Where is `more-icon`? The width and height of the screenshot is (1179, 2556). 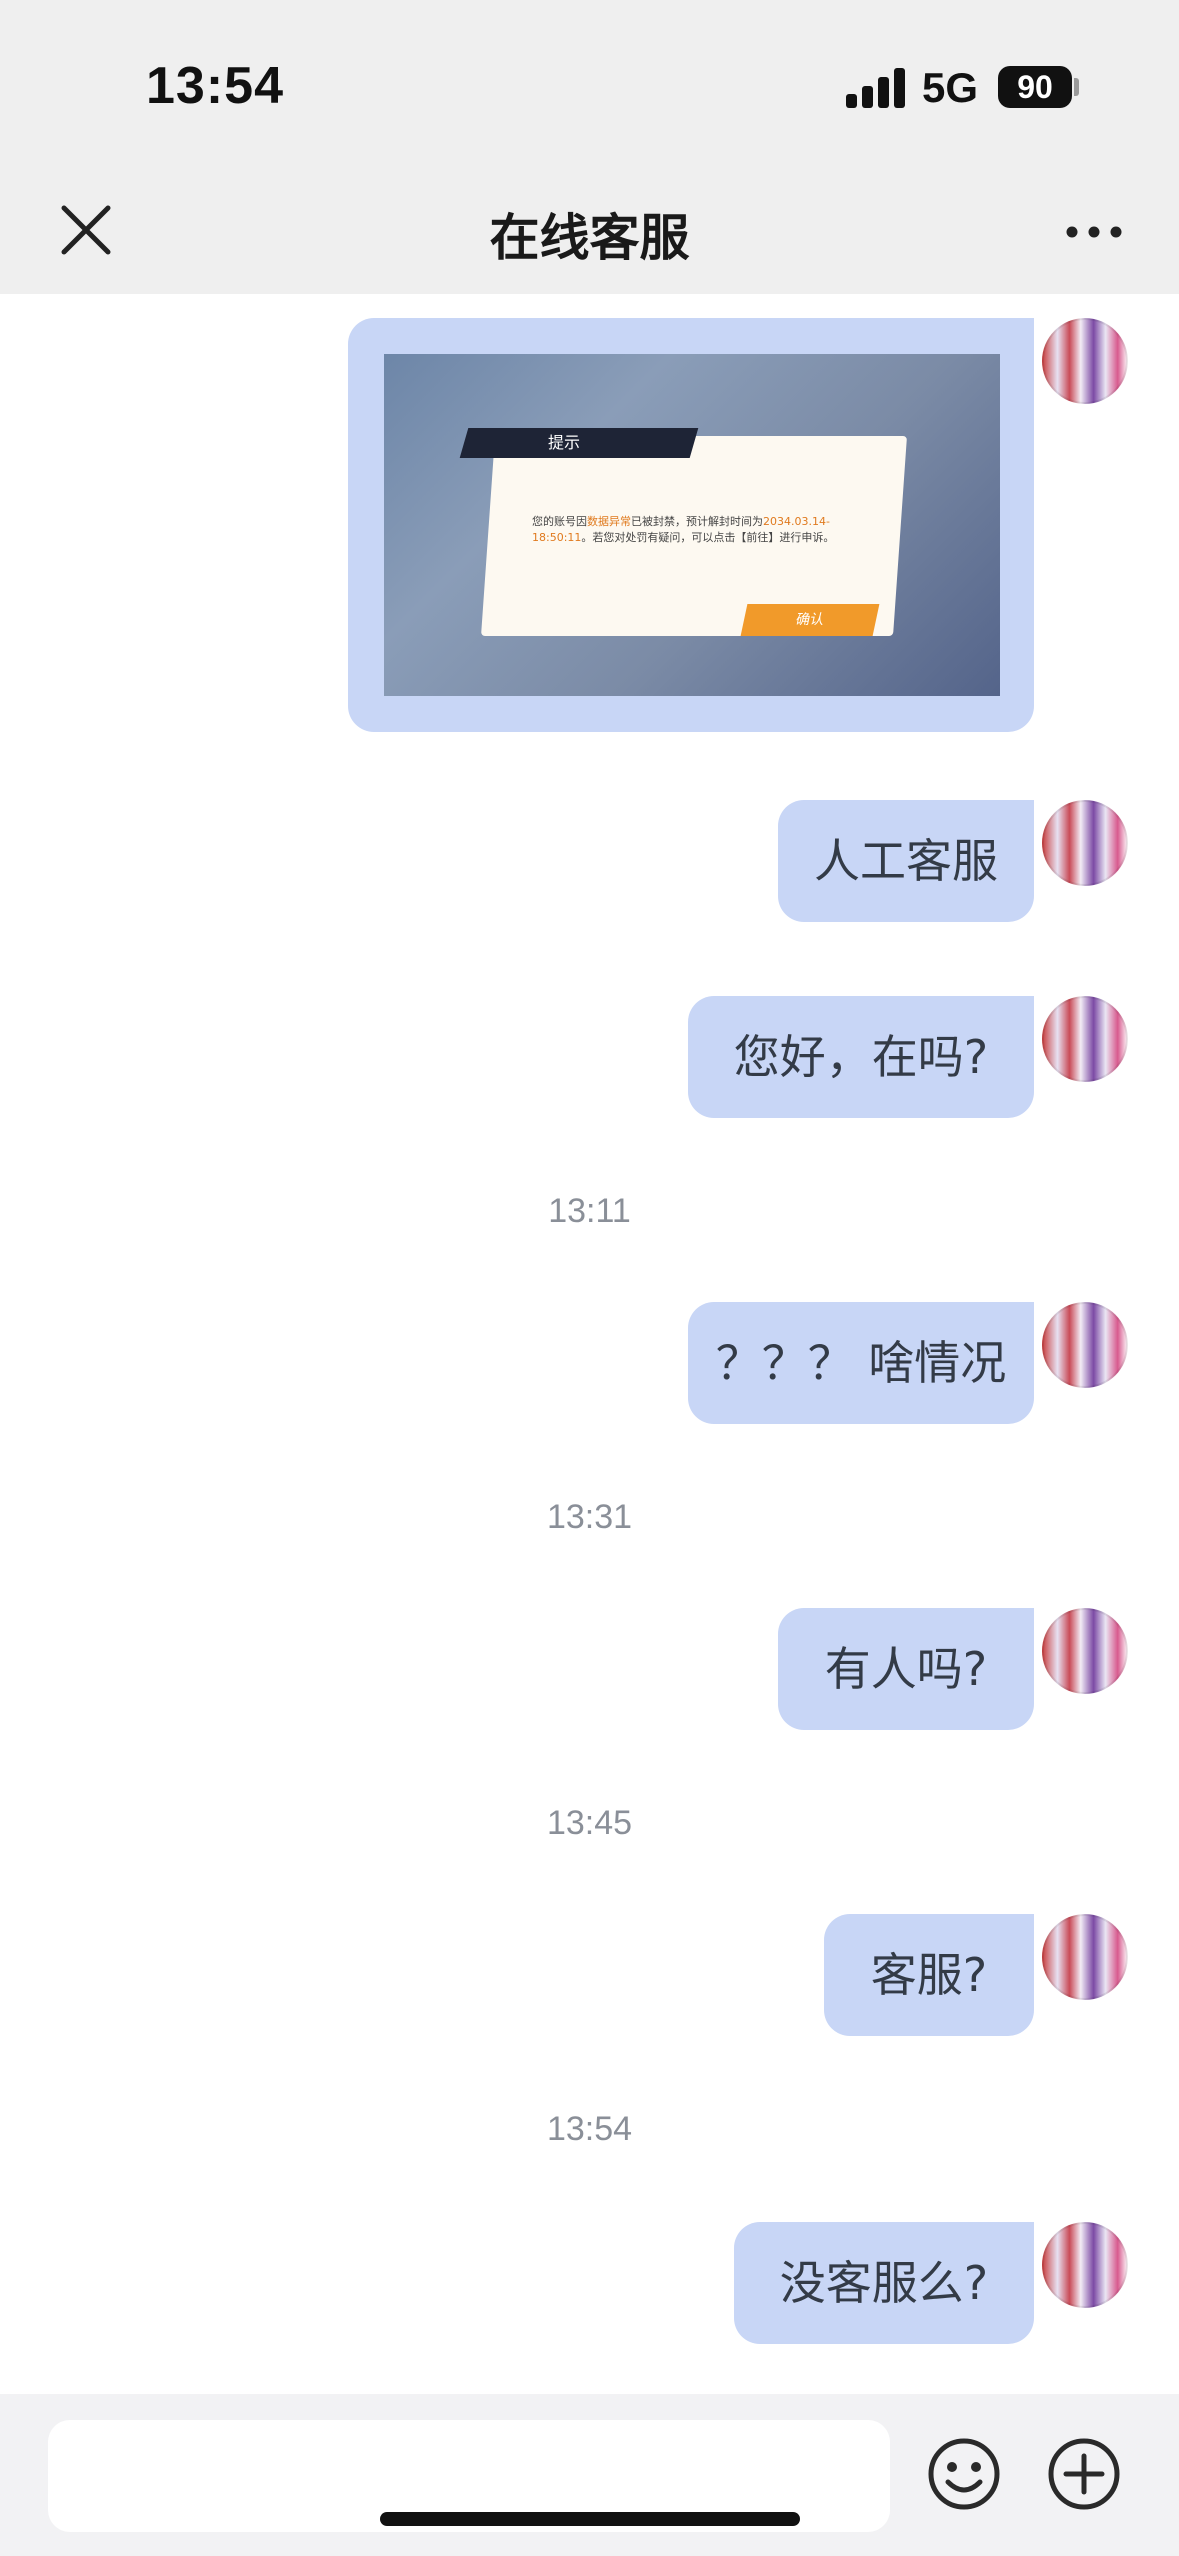
more-icon is located at coordinates (1094, 232).